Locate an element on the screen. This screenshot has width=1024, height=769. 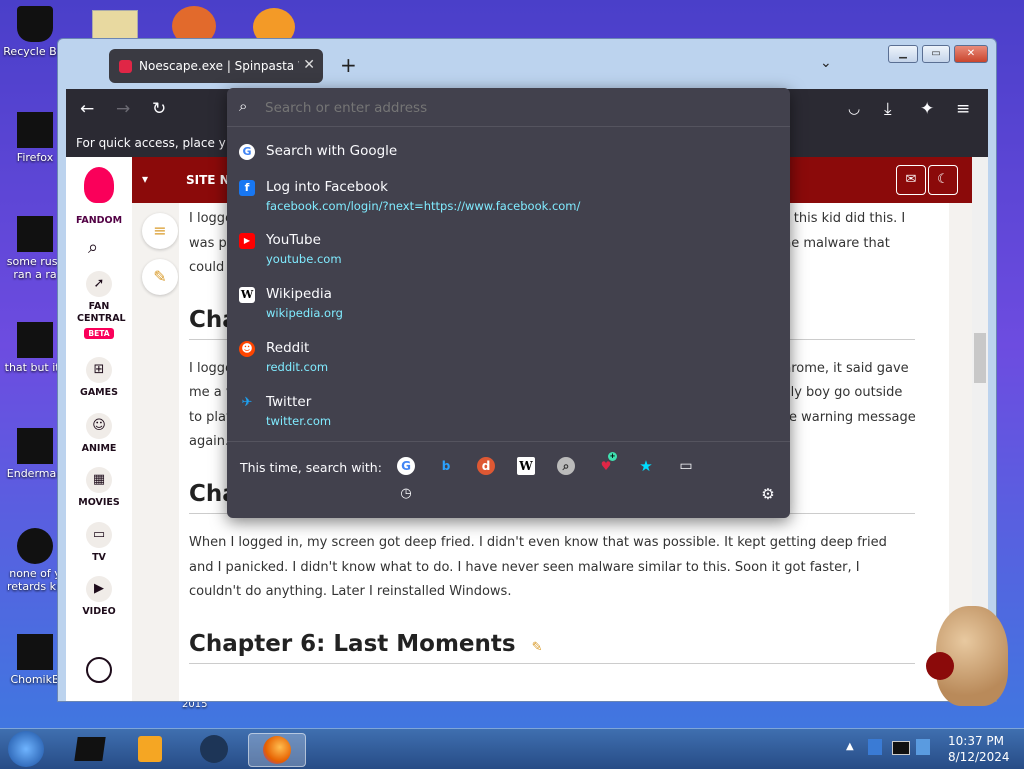
chapter-6-heading-text: Chapter 6: Last Moments is located at coordinates (352, 644).